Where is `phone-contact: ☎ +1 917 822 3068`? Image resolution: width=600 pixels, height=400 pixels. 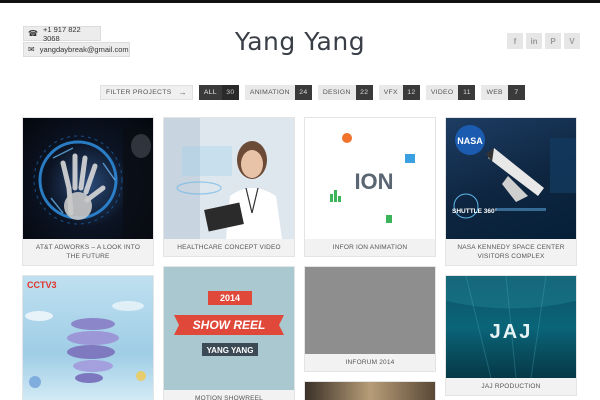 phone-contact: ☎ +1 917 822 3068 is located at coordinates (62, 33).